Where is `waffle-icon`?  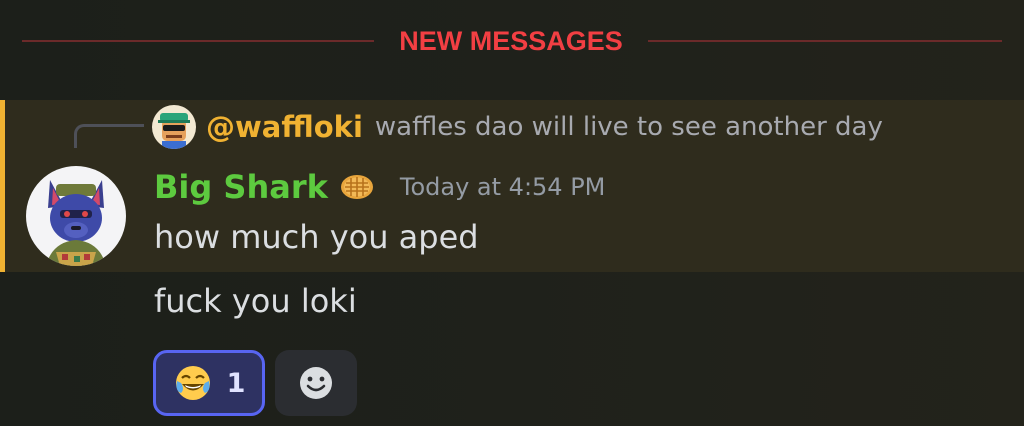
waffle-icon is located at coordinates (356, 187).